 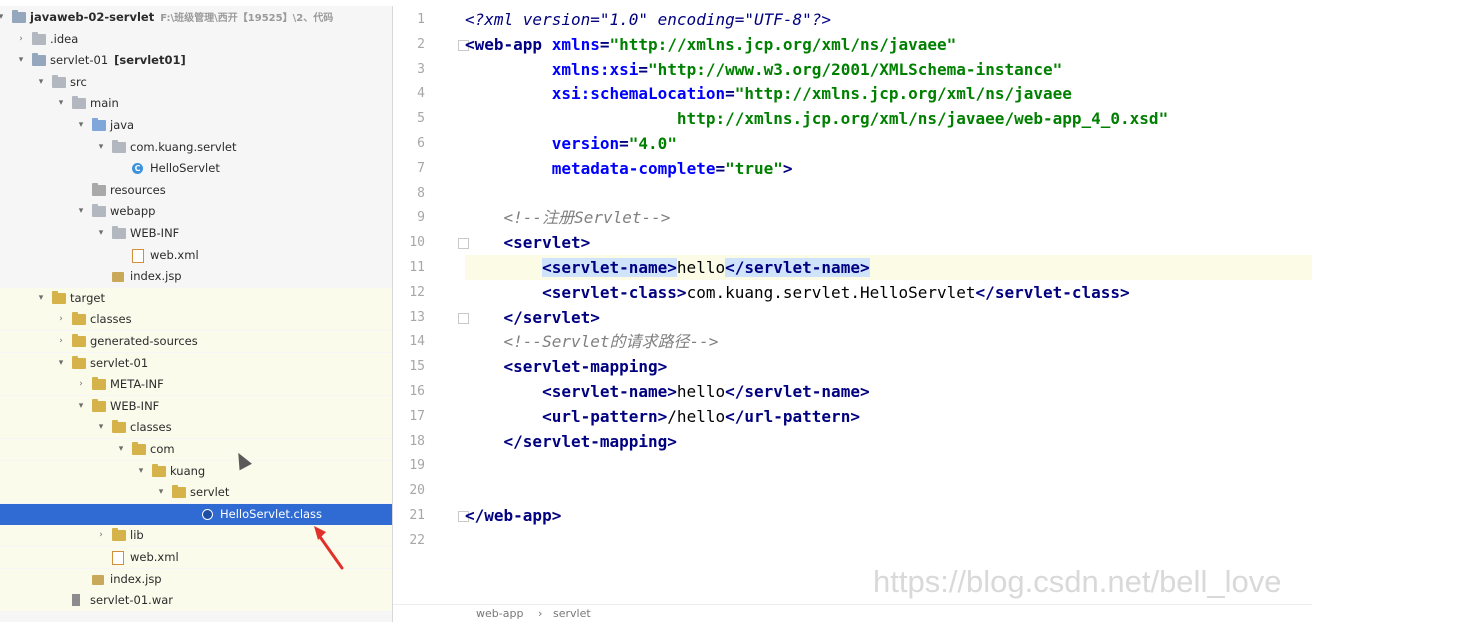 I want to click on tree-item-text: servlet-01.war, so click(x=131, y=600).